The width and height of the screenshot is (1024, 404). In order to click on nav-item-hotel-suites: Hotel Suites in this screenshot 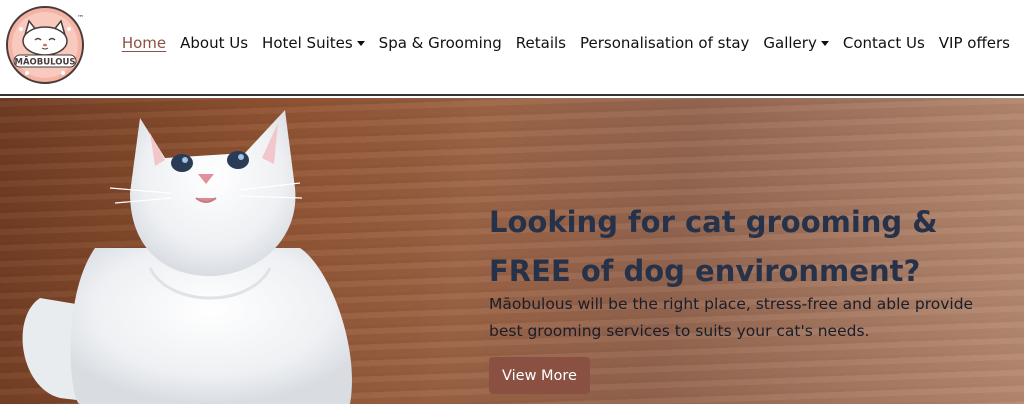, I will do `click(313, 43)`.